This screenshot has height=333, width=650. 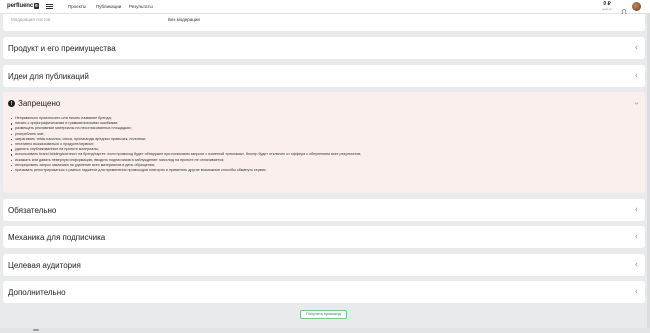 What do you see at coordinates (141, 6) in the screenshot?
I see `nav-results: Результаты` at bounding box center [141, 6].